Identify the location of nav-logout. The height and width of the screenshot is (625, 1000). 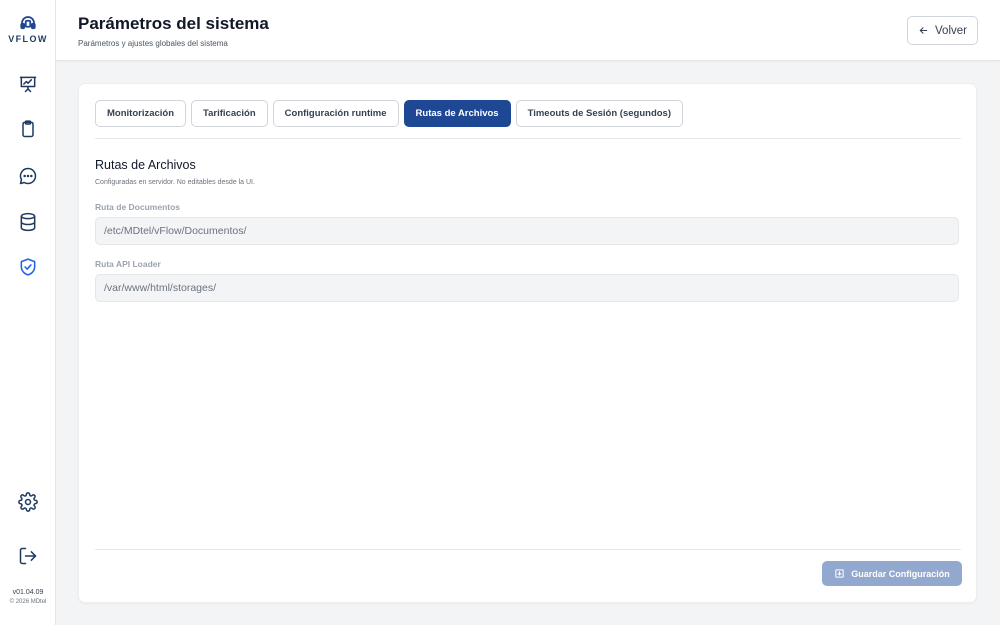
(28, 556).